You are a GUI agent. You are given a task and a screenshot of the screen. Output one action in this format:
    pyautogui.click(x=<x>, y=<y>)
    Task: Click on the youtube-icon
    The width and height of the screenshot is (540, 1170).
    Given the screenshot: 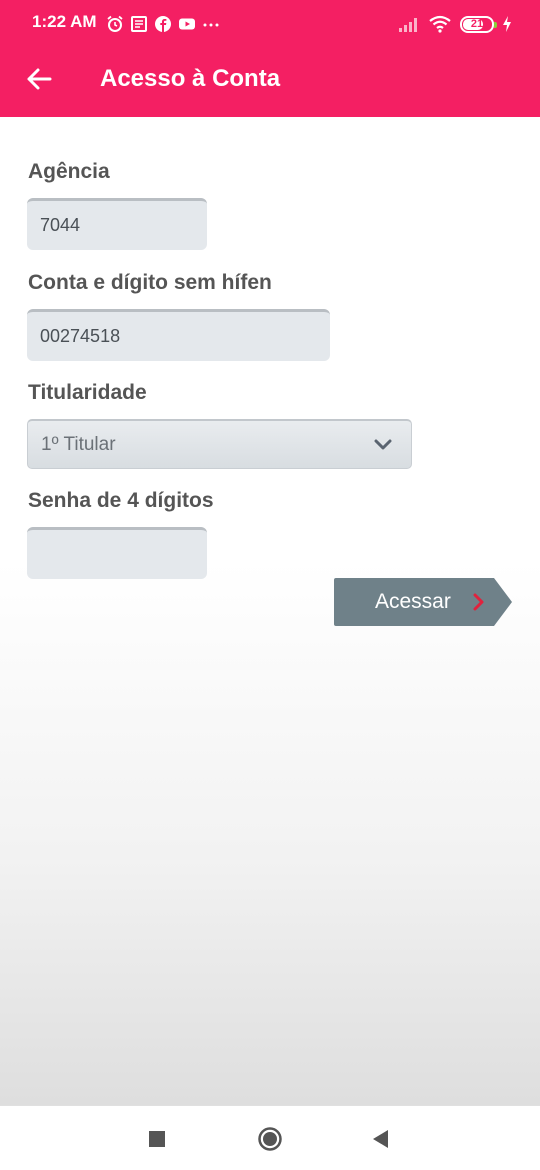 What is the action you would take?
    pyautogui.click(x=187, y=24)
    